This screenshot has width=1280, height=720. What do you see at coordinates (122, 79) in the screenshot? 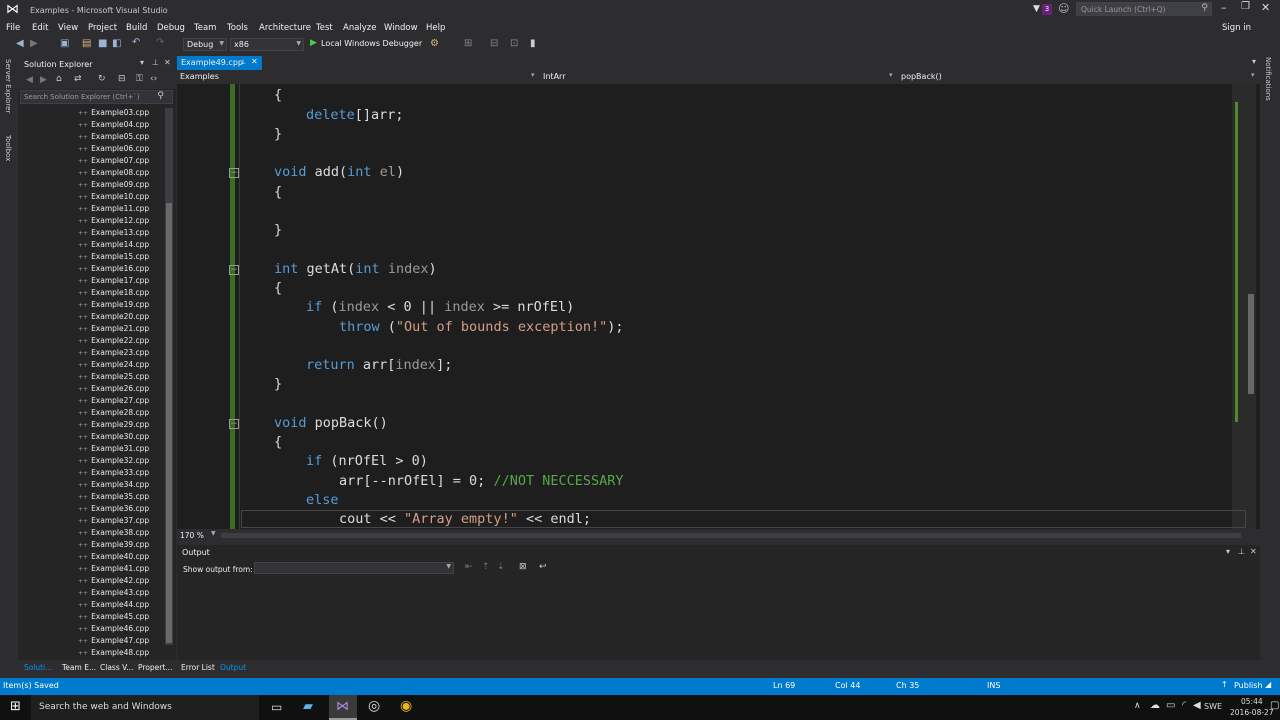
I see `collapse-icon: ⊟` at bounding box center [122, 79].